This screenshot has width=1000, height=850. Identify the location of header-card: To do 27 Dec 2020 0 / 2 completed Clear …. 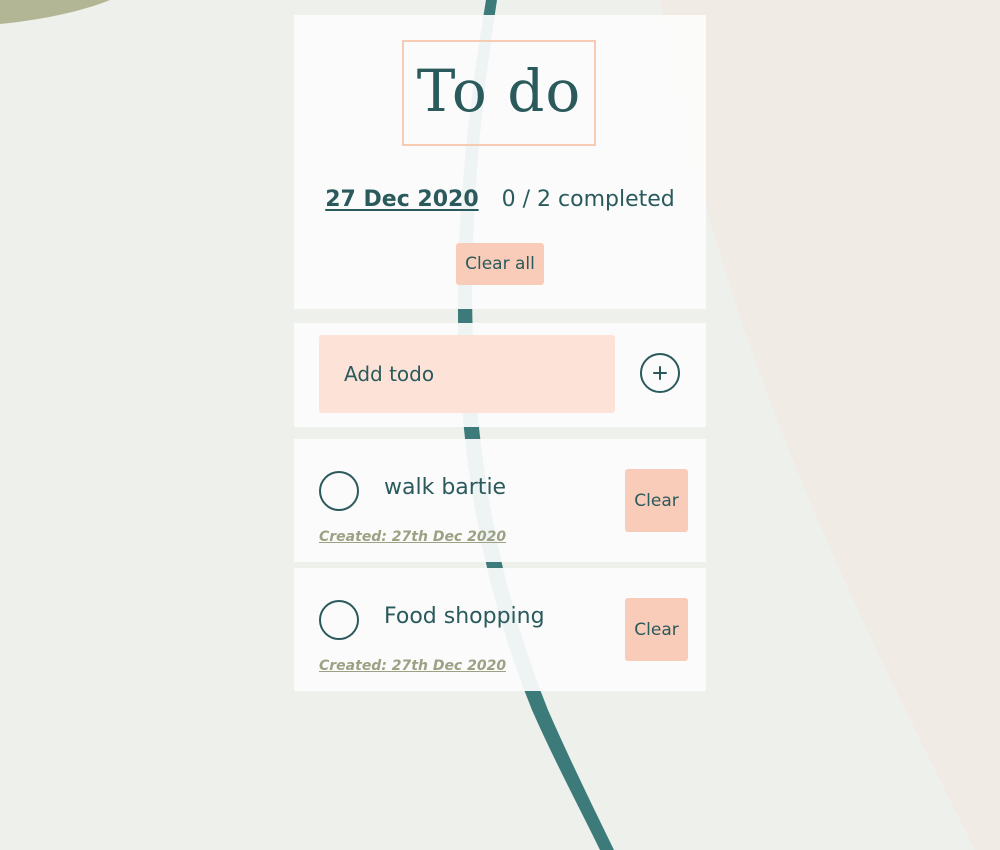
(500, 162).